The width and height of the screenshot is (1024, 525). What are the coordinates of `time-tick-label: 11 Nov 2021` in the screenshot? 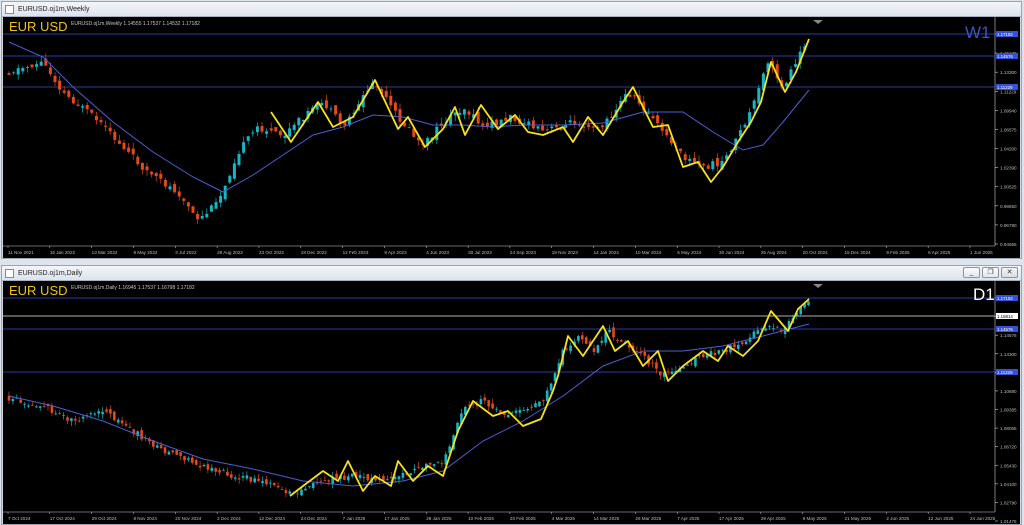 It's located at (21, 252).